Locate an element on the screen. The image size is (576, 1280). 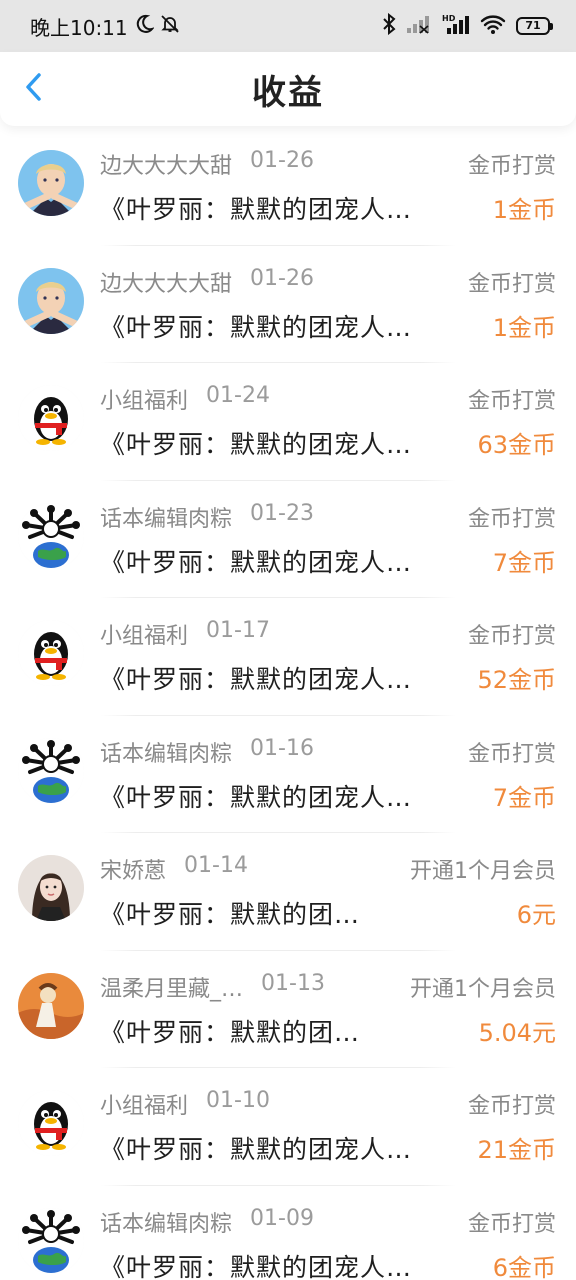
earning-record: 小组福利 01-17 金币打赏 《叶罗丽：默默的团宠人… 52金币 is located at coordinates (288, 657).